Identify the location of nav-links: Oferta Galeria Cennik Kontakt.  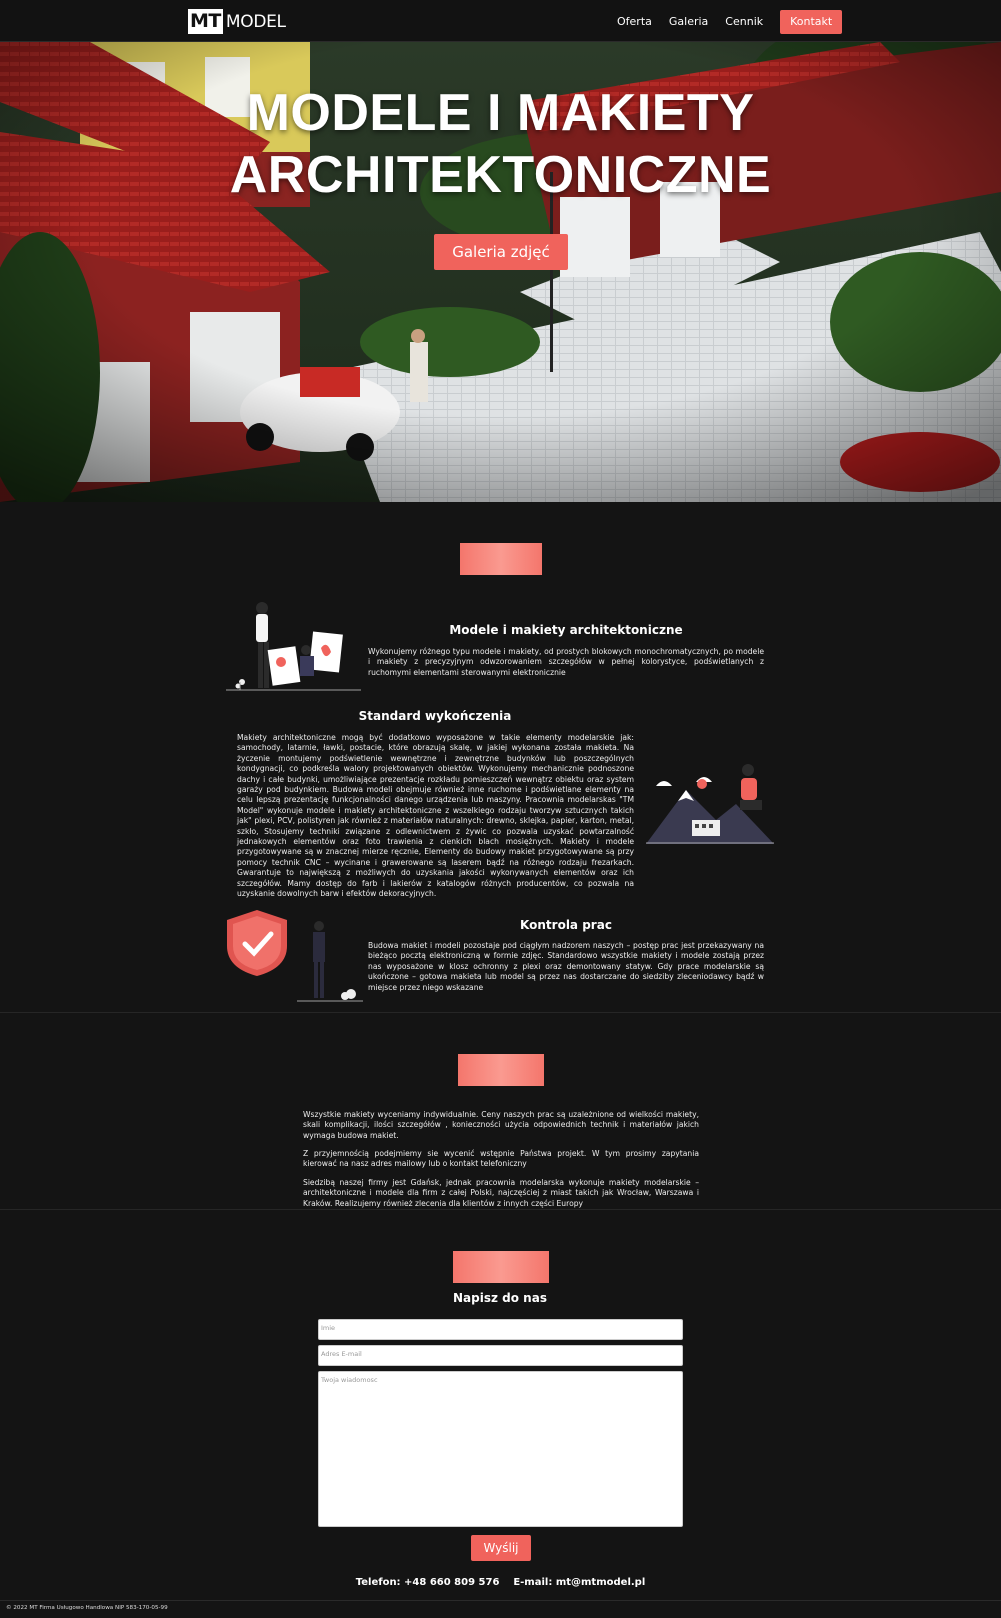
(730, 22).